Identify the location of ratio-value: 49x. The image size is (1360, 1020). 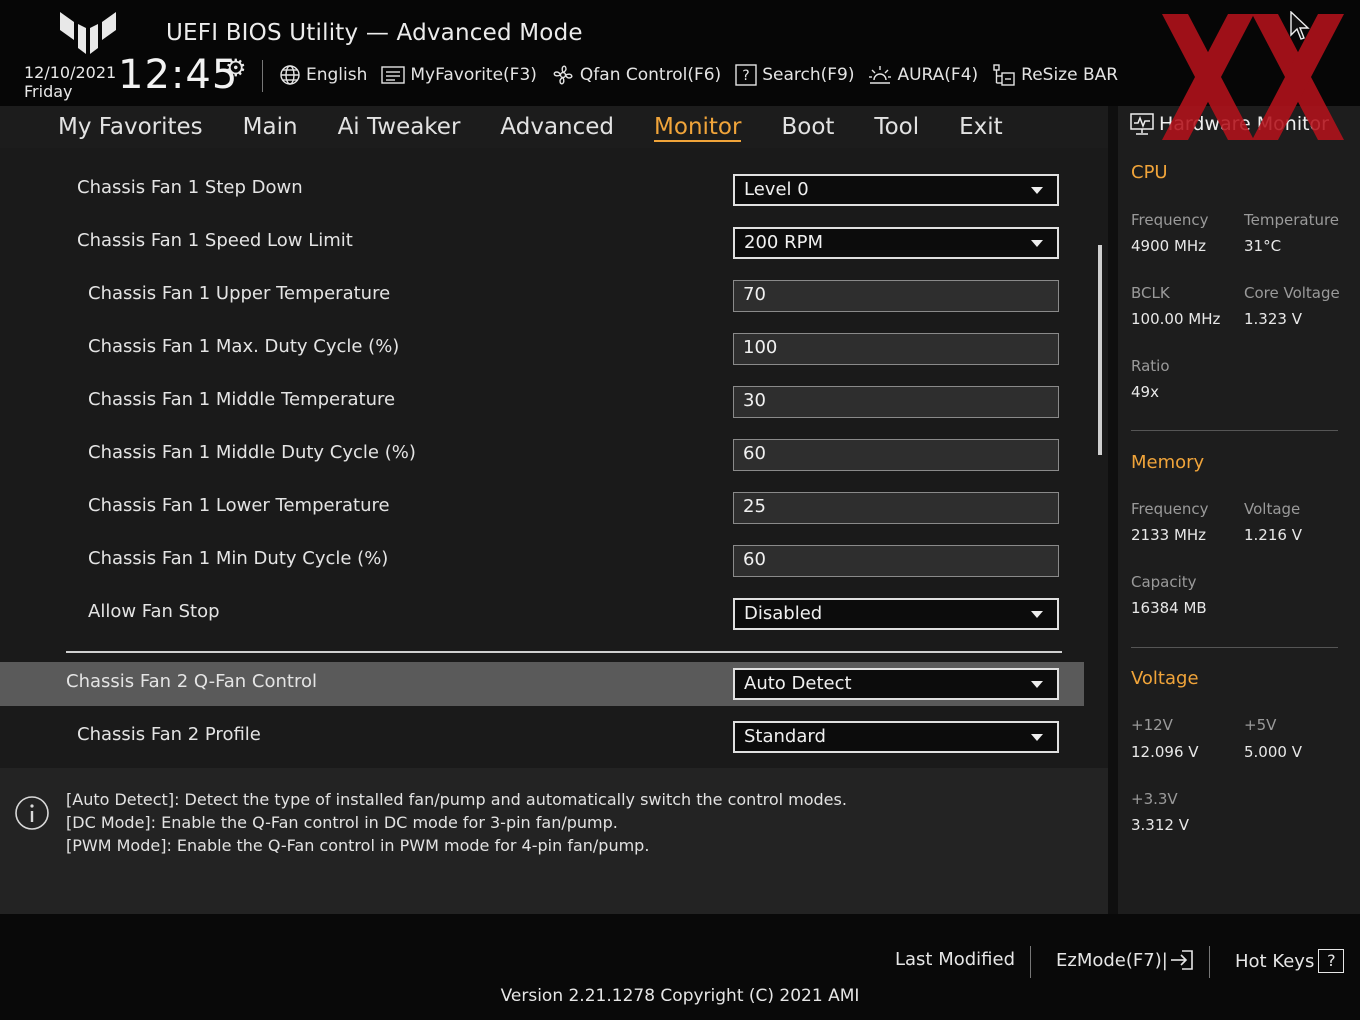
(1145, 392).